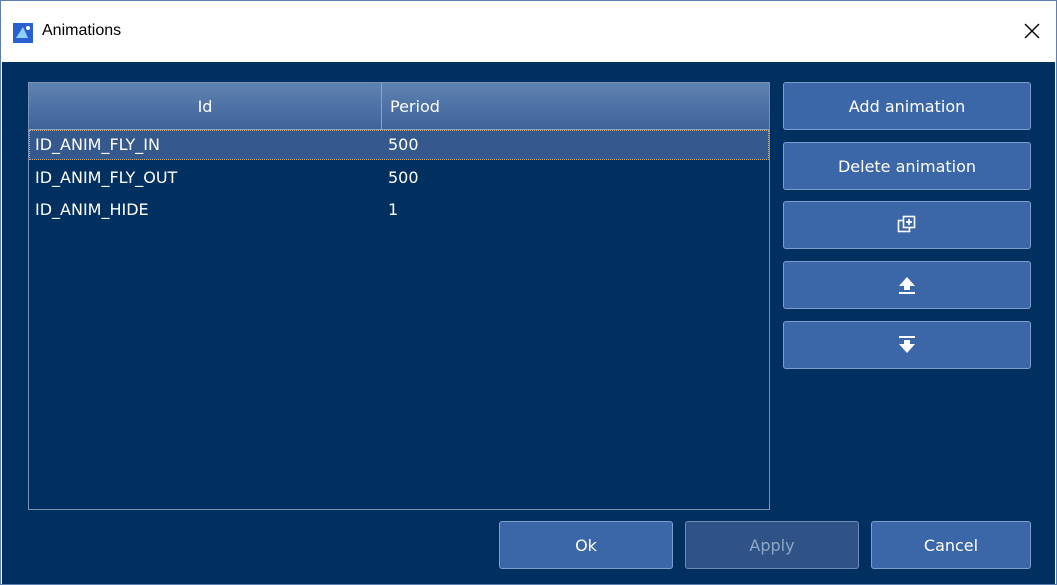 Image resolution: width=1057 pixels, height=585 pixels. I want to click on table-header: Id Period, so click(399, 106).